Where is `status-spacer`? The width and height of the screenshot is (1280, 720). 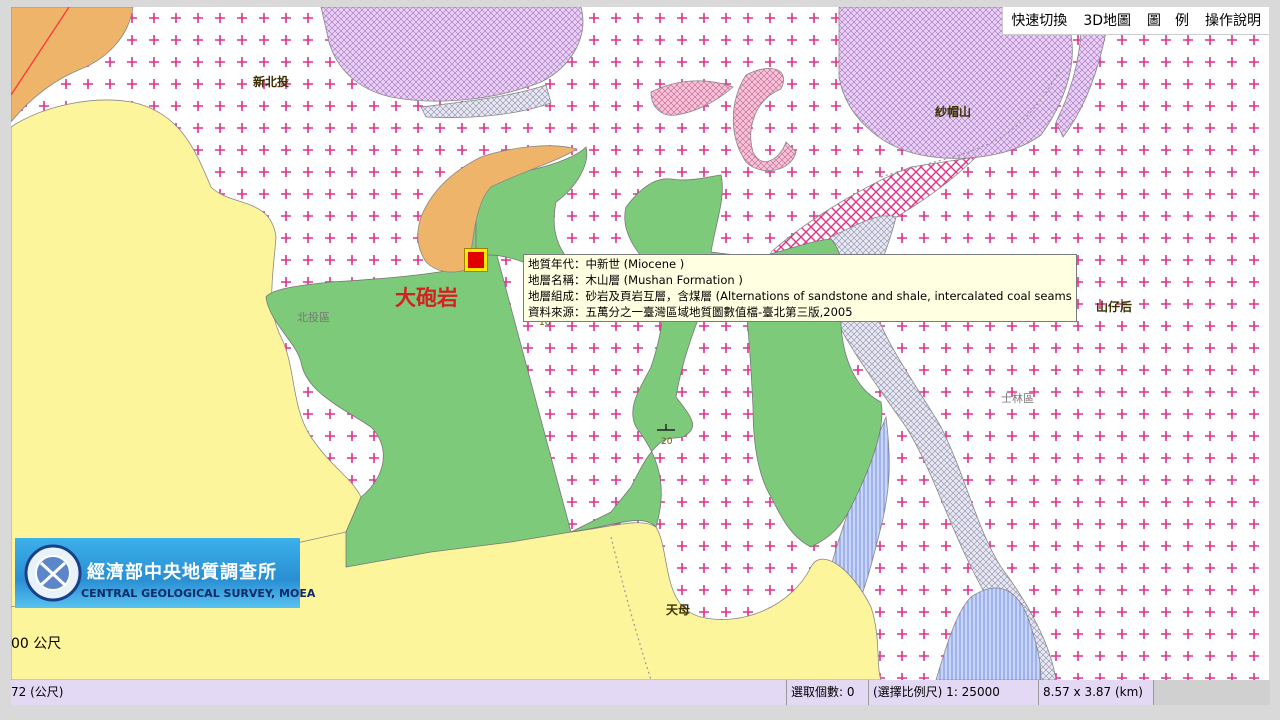 status-spacer is located at coordinates (1211, 692).